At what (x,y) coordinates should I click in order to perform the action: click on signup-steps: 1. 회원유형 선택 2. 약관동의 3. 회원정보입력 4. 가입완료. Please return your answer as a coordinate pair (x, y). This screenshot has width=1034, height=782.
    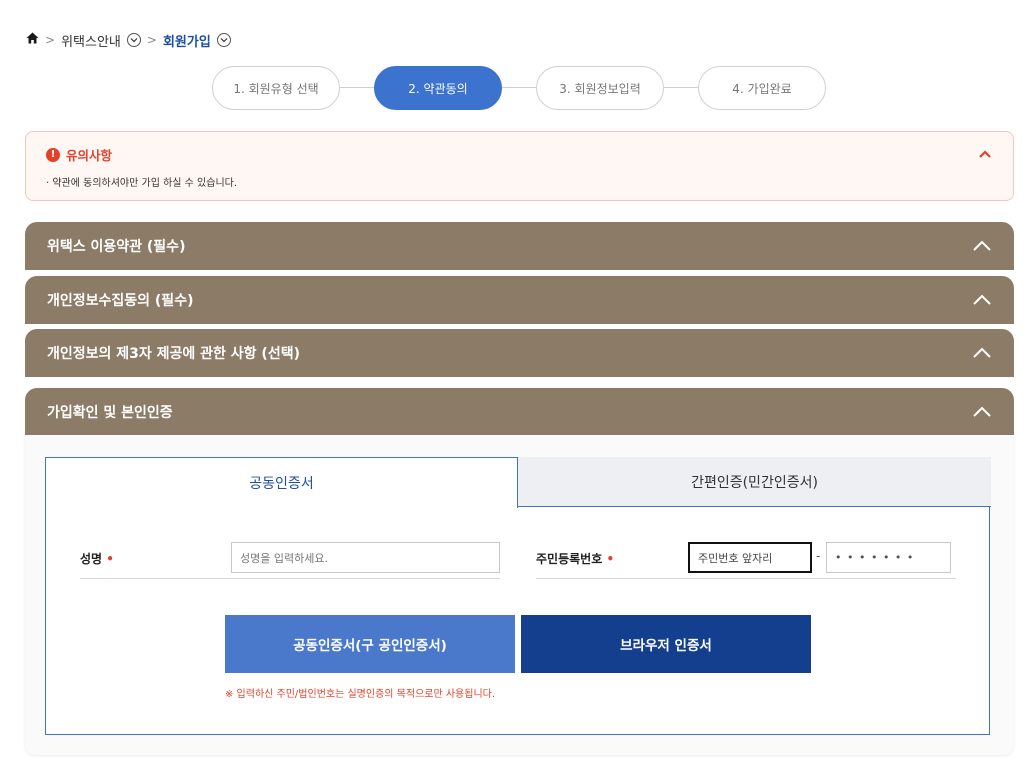
    Looking at the image, I should click on (519, 88).